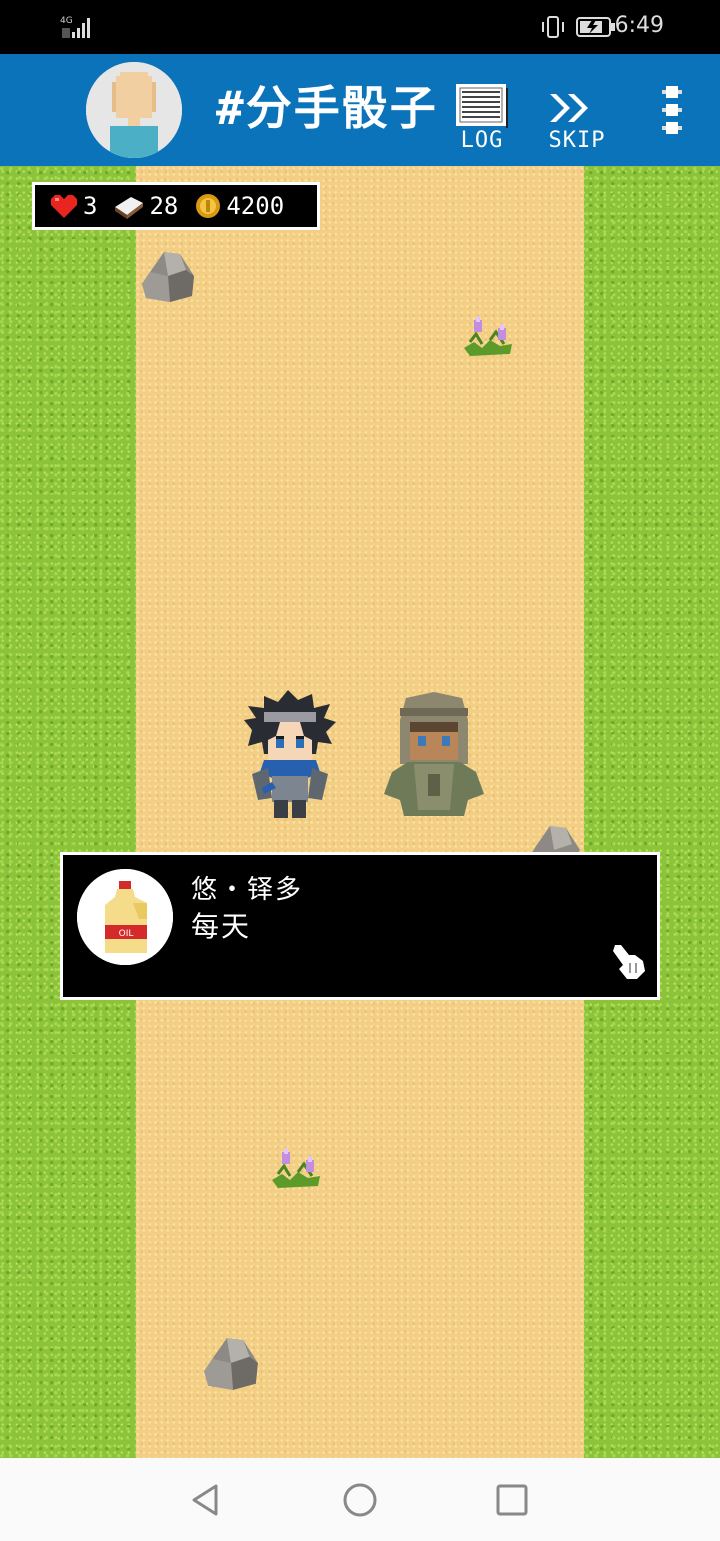  I want to click on hearts-counter: 3, so click(73, 206).